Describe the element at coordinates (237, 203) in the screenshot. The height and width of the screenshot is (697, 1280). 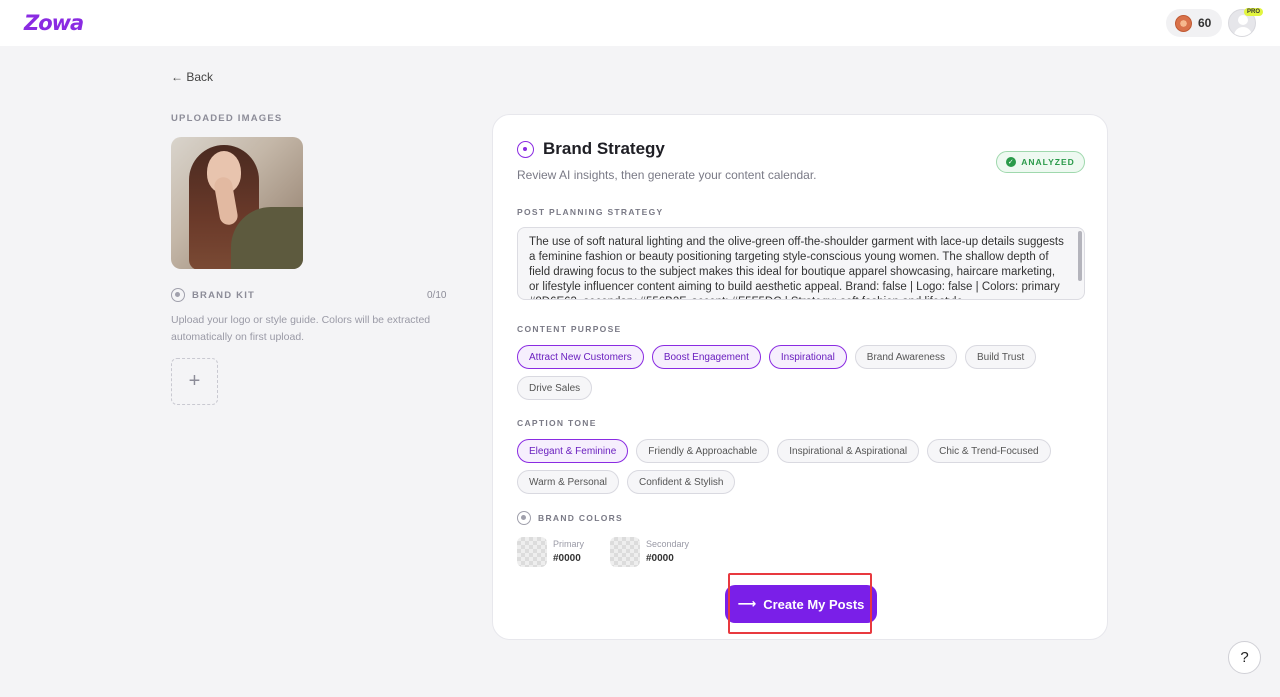
I see `uploaded-image-thumbnail` at that location.